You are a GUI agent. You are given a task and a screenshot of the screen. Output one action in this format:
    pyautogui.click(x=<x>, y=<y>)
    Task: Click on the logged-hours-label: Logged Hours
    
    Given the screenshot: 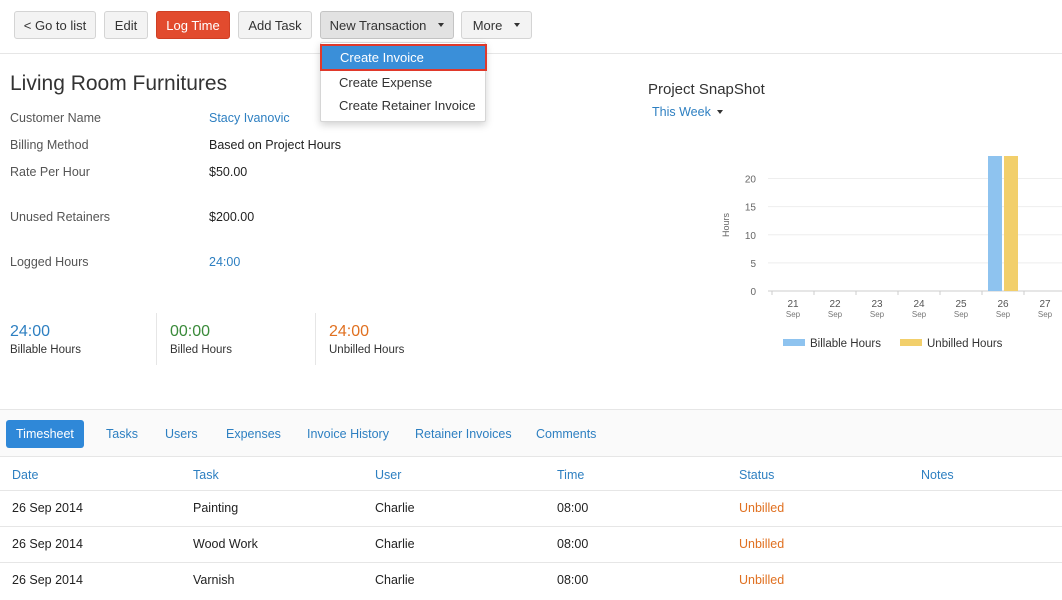 What is the action you would take?
    pyautogui.click(x=49, y=262)
    